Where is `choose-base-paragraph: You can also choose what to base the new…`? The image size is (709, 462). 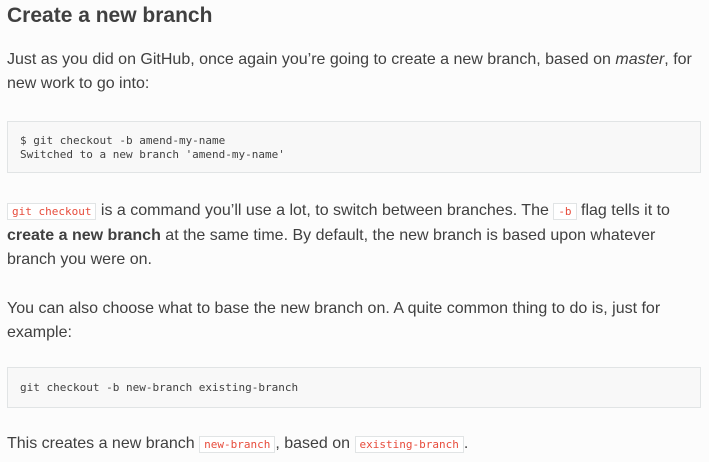
choose-base-paragraph: You can also choose what to base the new… is located at coordinates (334, 320).